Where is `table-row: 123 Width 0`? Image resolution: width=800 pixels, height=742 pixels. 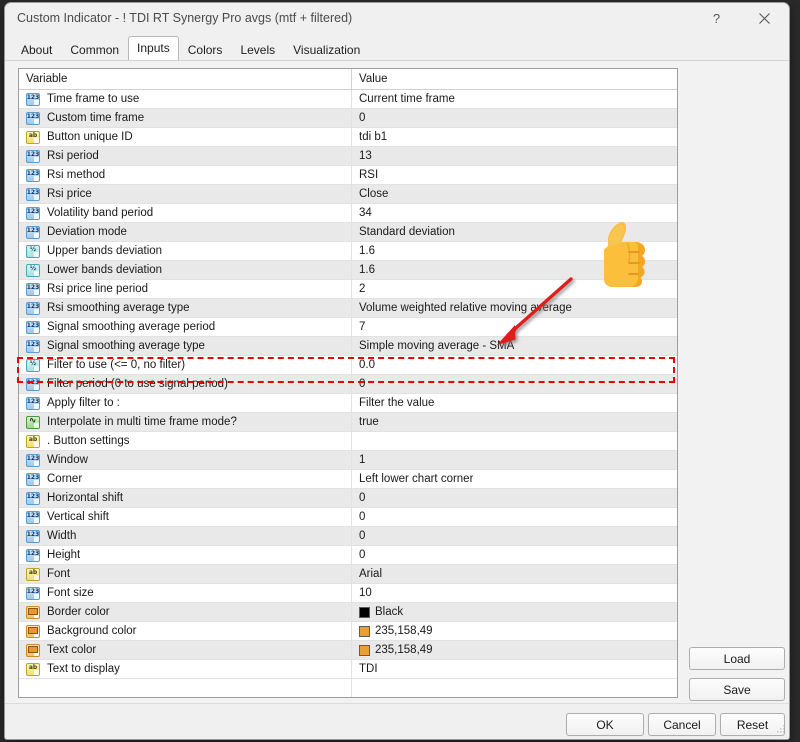 table-row: 123 Width 0 is located at coordinates (348, 536).